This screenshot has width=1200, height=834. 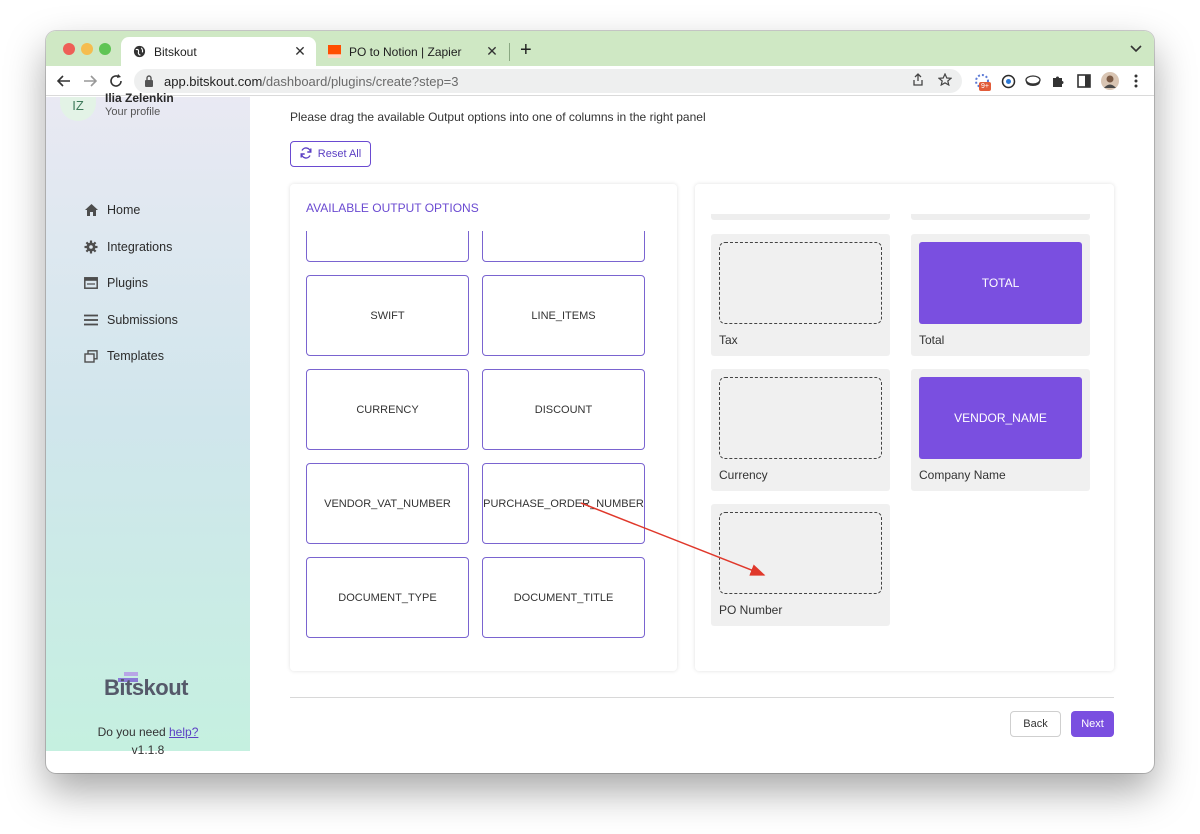 I want to click on column-slot-total: TOTAL Total, so click(x=1000, y=295).